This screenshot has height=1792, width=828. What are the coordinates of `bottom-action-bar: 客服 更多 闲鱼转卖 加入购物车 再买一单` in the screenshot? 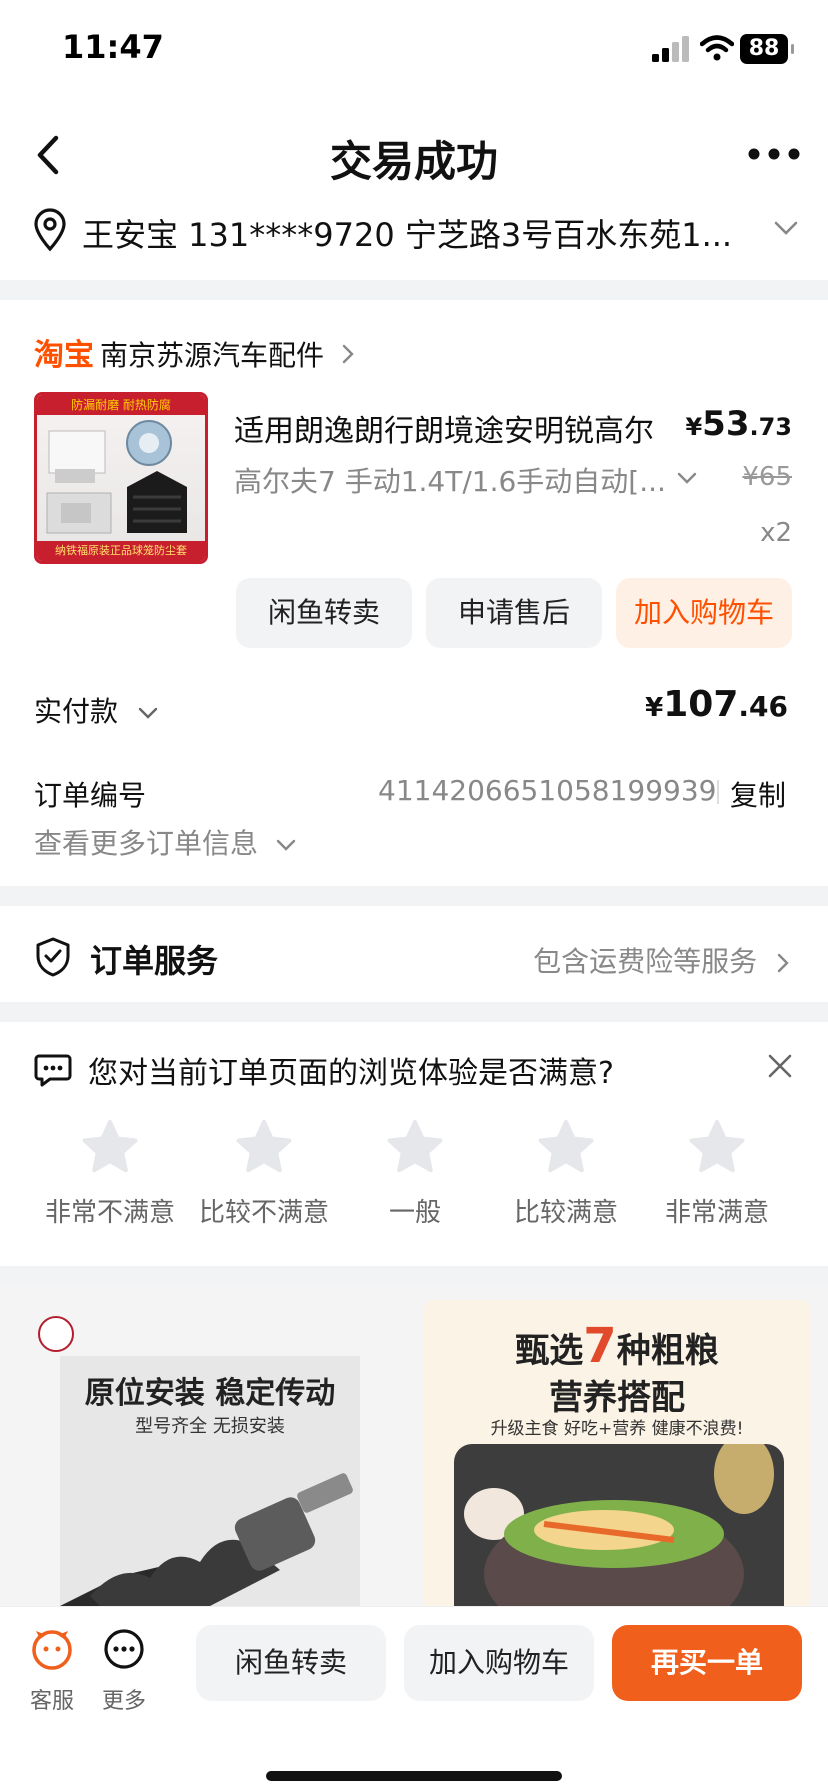 It's located at (414, 1699).